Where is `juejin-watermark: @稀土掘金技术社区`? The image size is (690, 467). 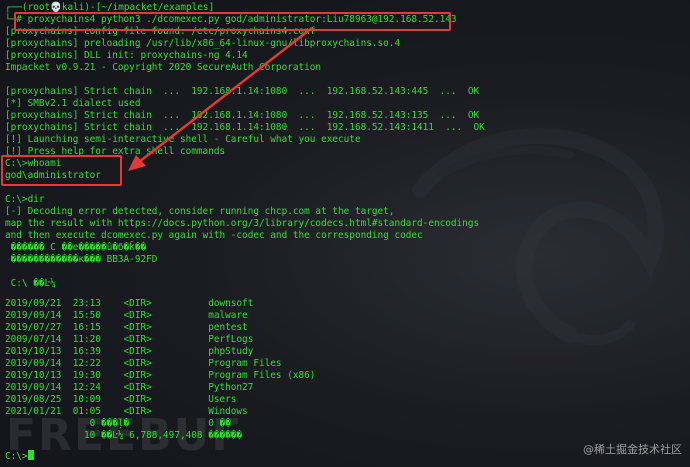
juejin-watermark: @稀土掘金技术社区 is located at coordinates (632, 449).